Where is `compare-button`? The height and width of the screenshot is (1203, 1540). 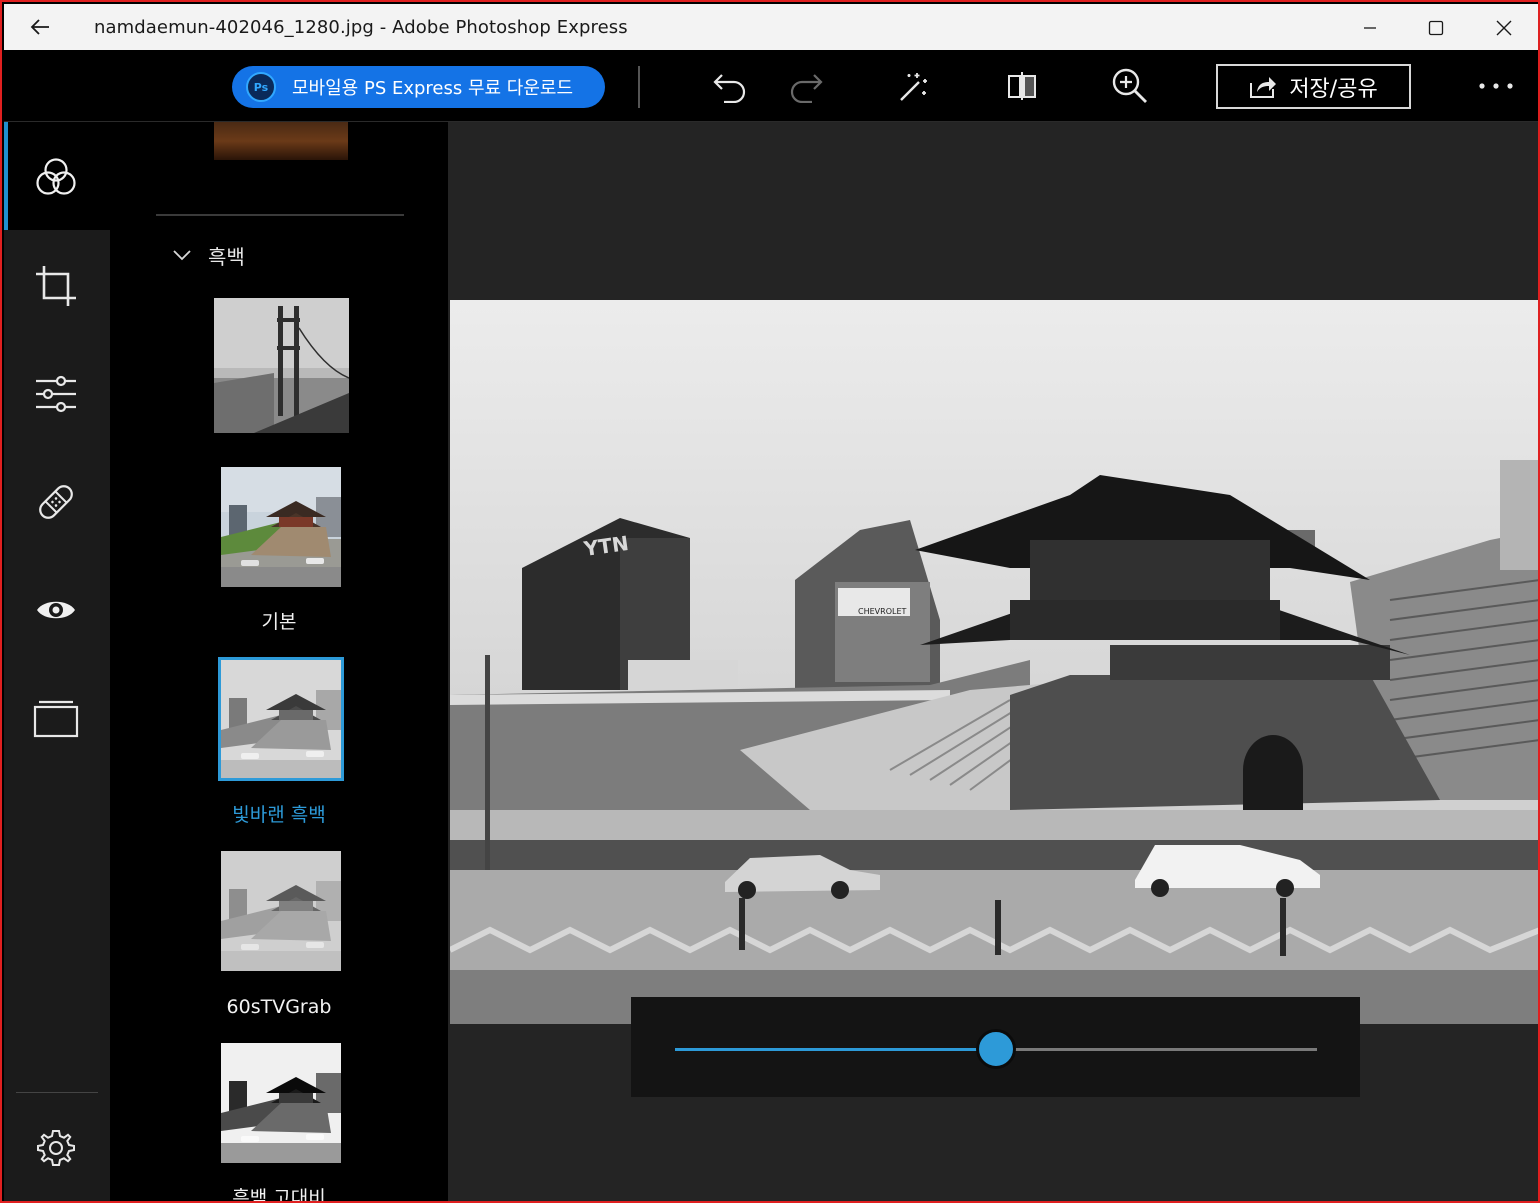
compare-button is located at coordinates (1022, 86).